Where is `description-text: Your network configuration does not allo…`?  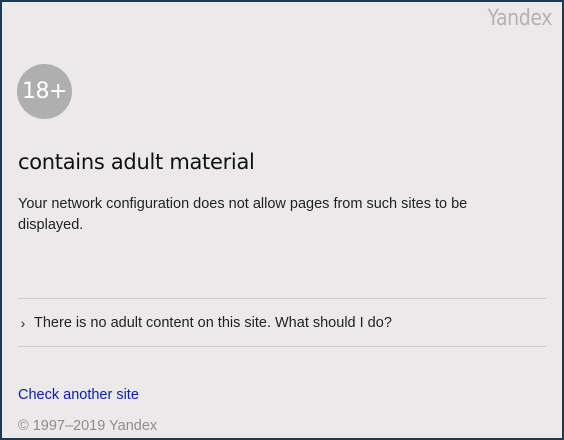
description-text: Your network configuration does not allo… is located at coordinates (243, 214).